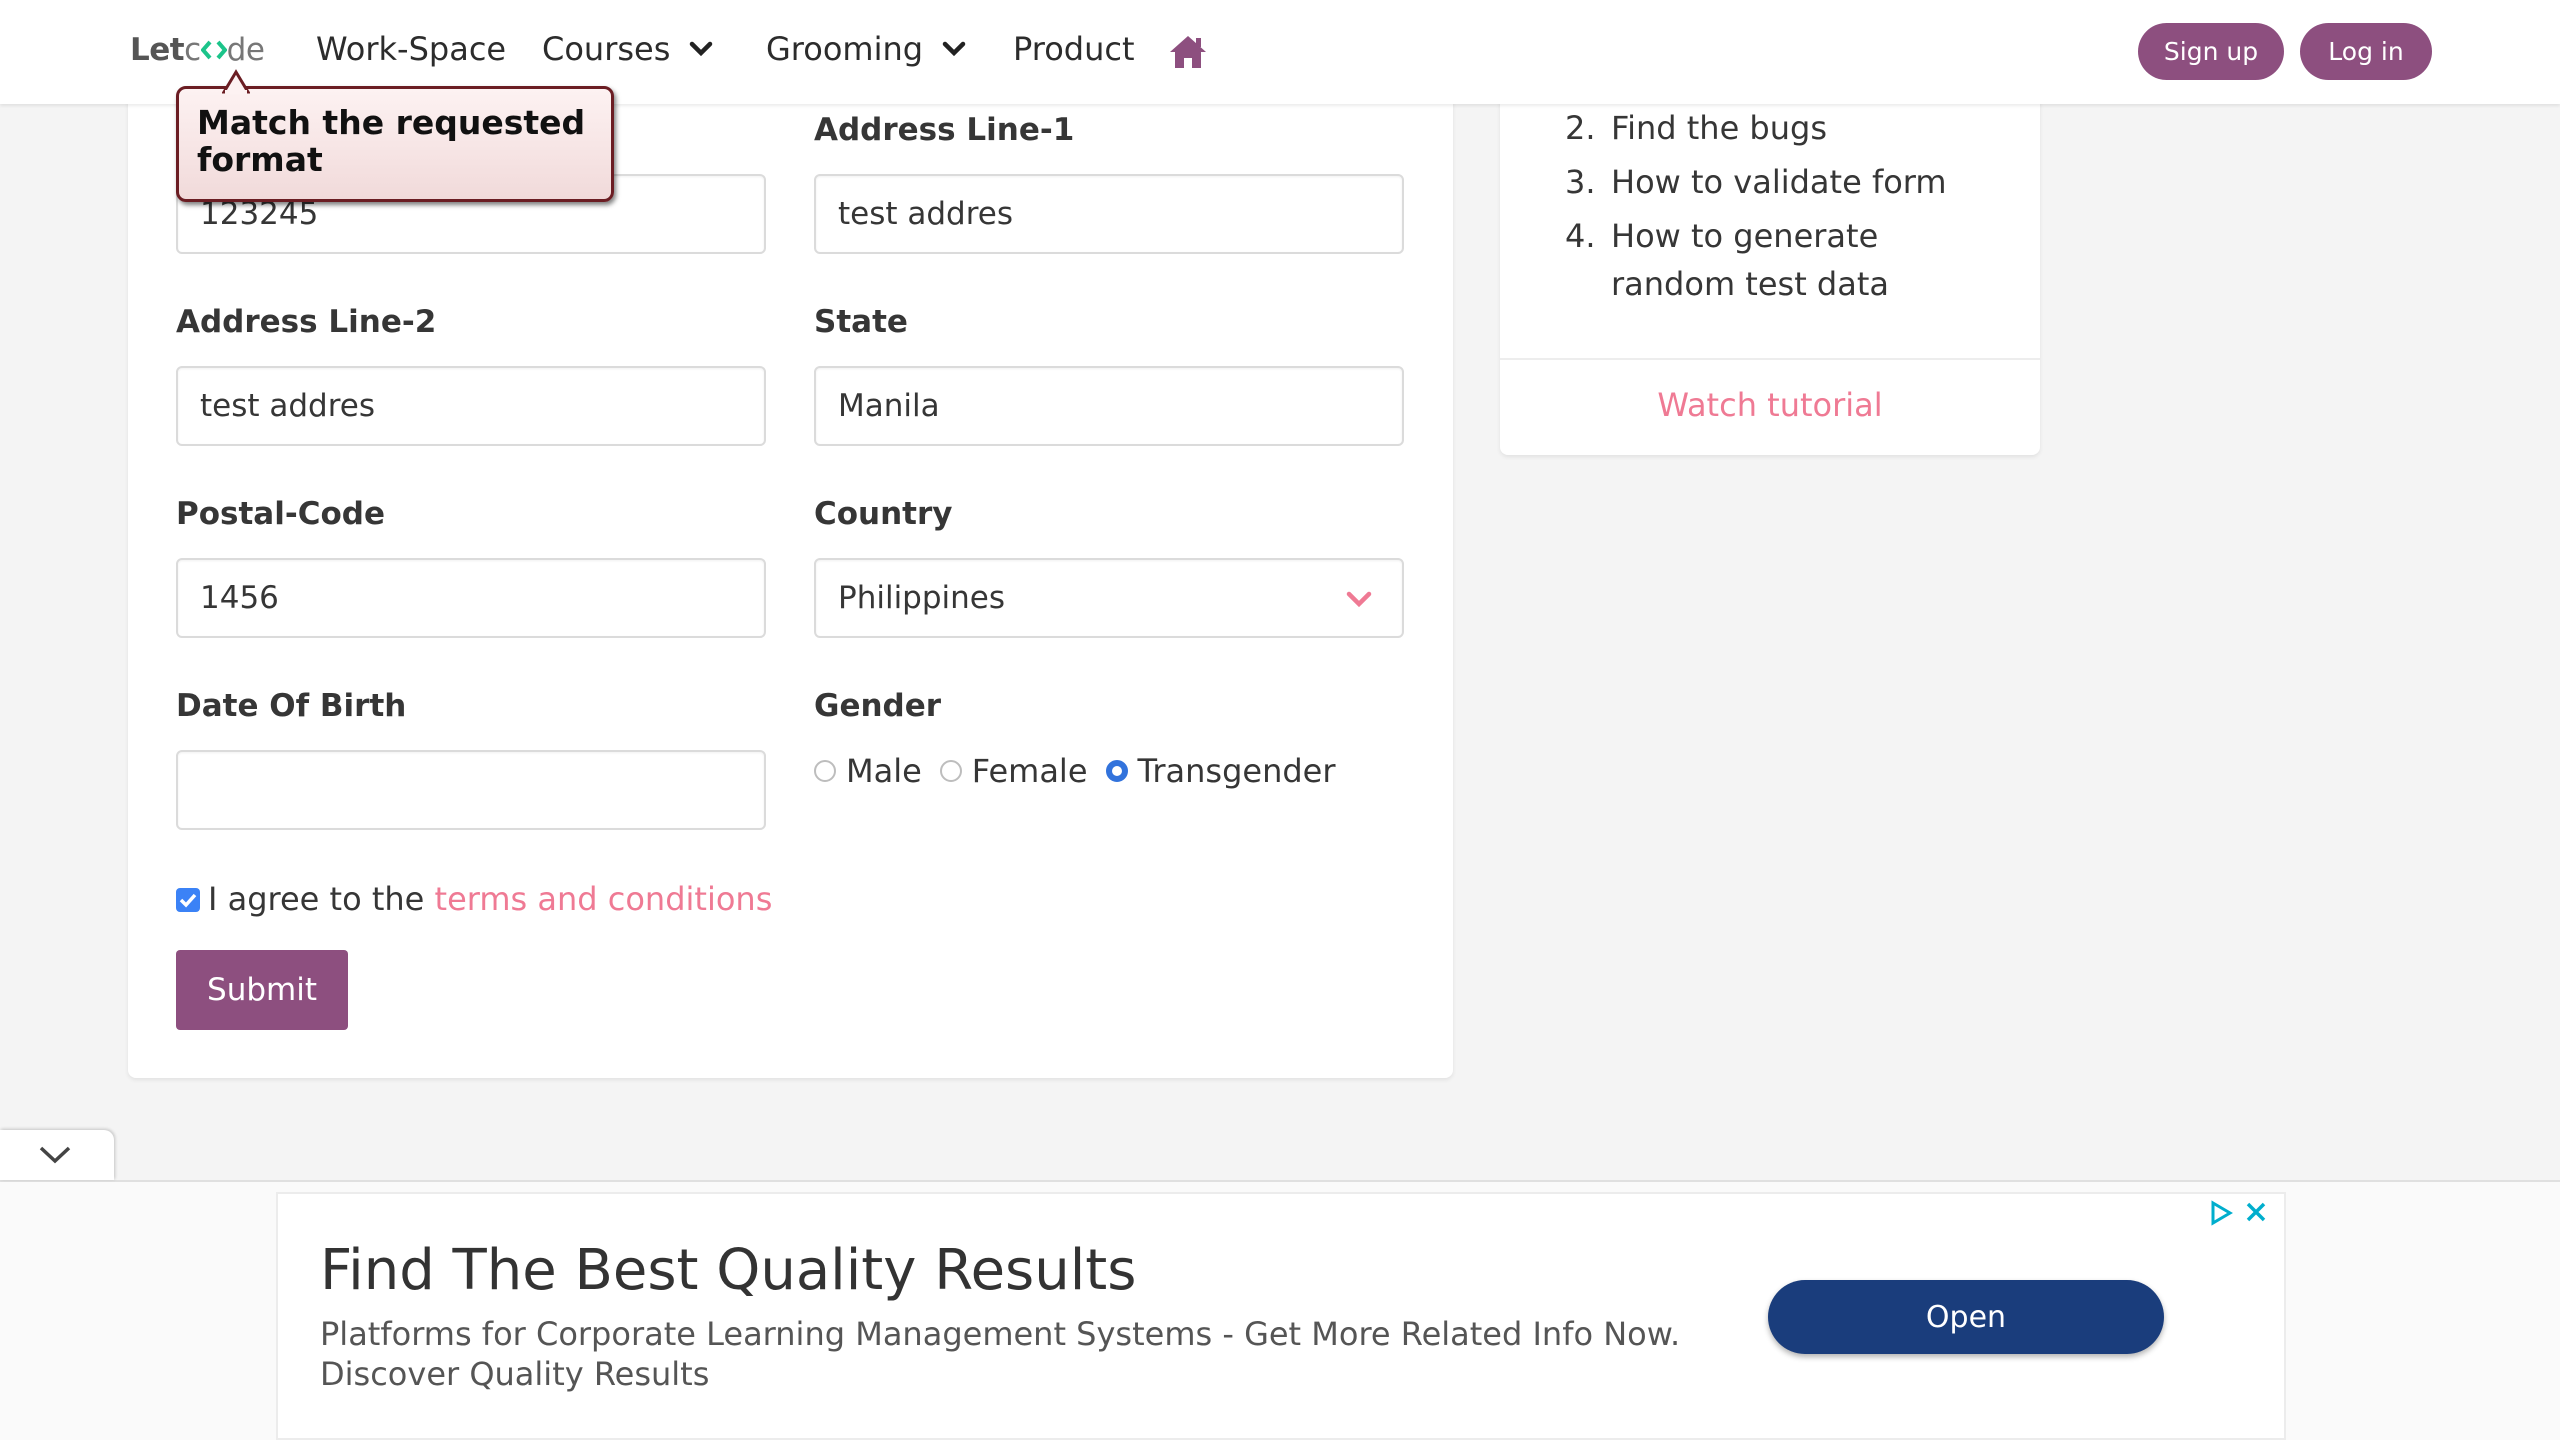 The height and width of the screenshot is (1440, 2560). What do you see at coordinates (926, 214) in the screenshot?
I see `address1-value: test addres` at bounding box center [926, 214].